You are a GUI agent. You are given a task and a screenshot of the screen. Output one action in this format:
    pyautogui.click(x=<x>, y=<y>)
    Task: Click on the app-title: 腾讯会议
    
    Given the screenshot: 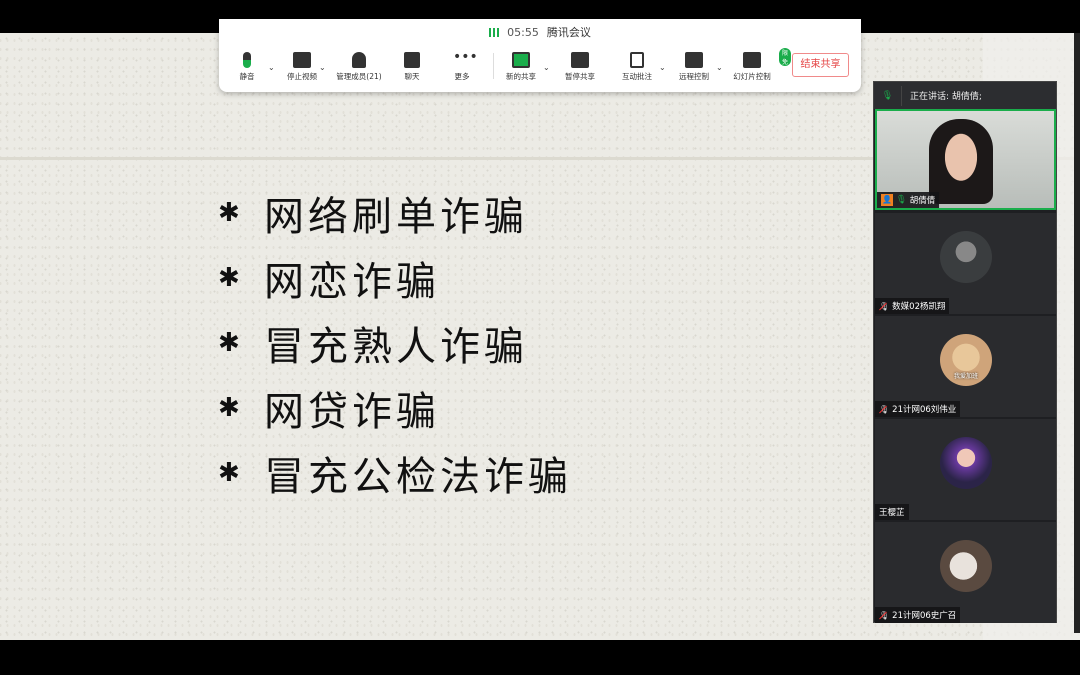 What is the action you would take?
    pyautogui.click(x=568, y=32)
    